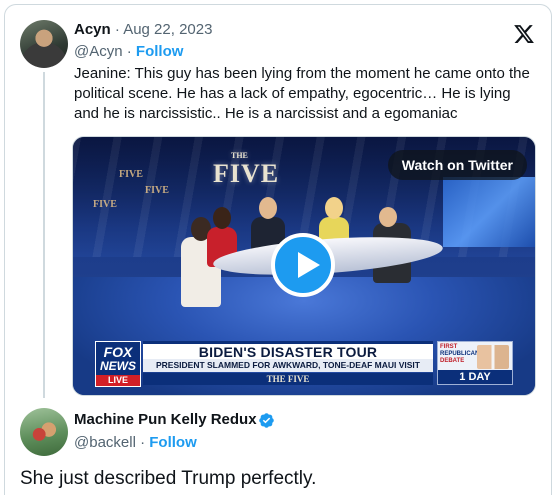  What do you see at coordinates (449, 347) in the screenshot?
I see `debate-label-line: FIRST` at bounding box center [449, 347].